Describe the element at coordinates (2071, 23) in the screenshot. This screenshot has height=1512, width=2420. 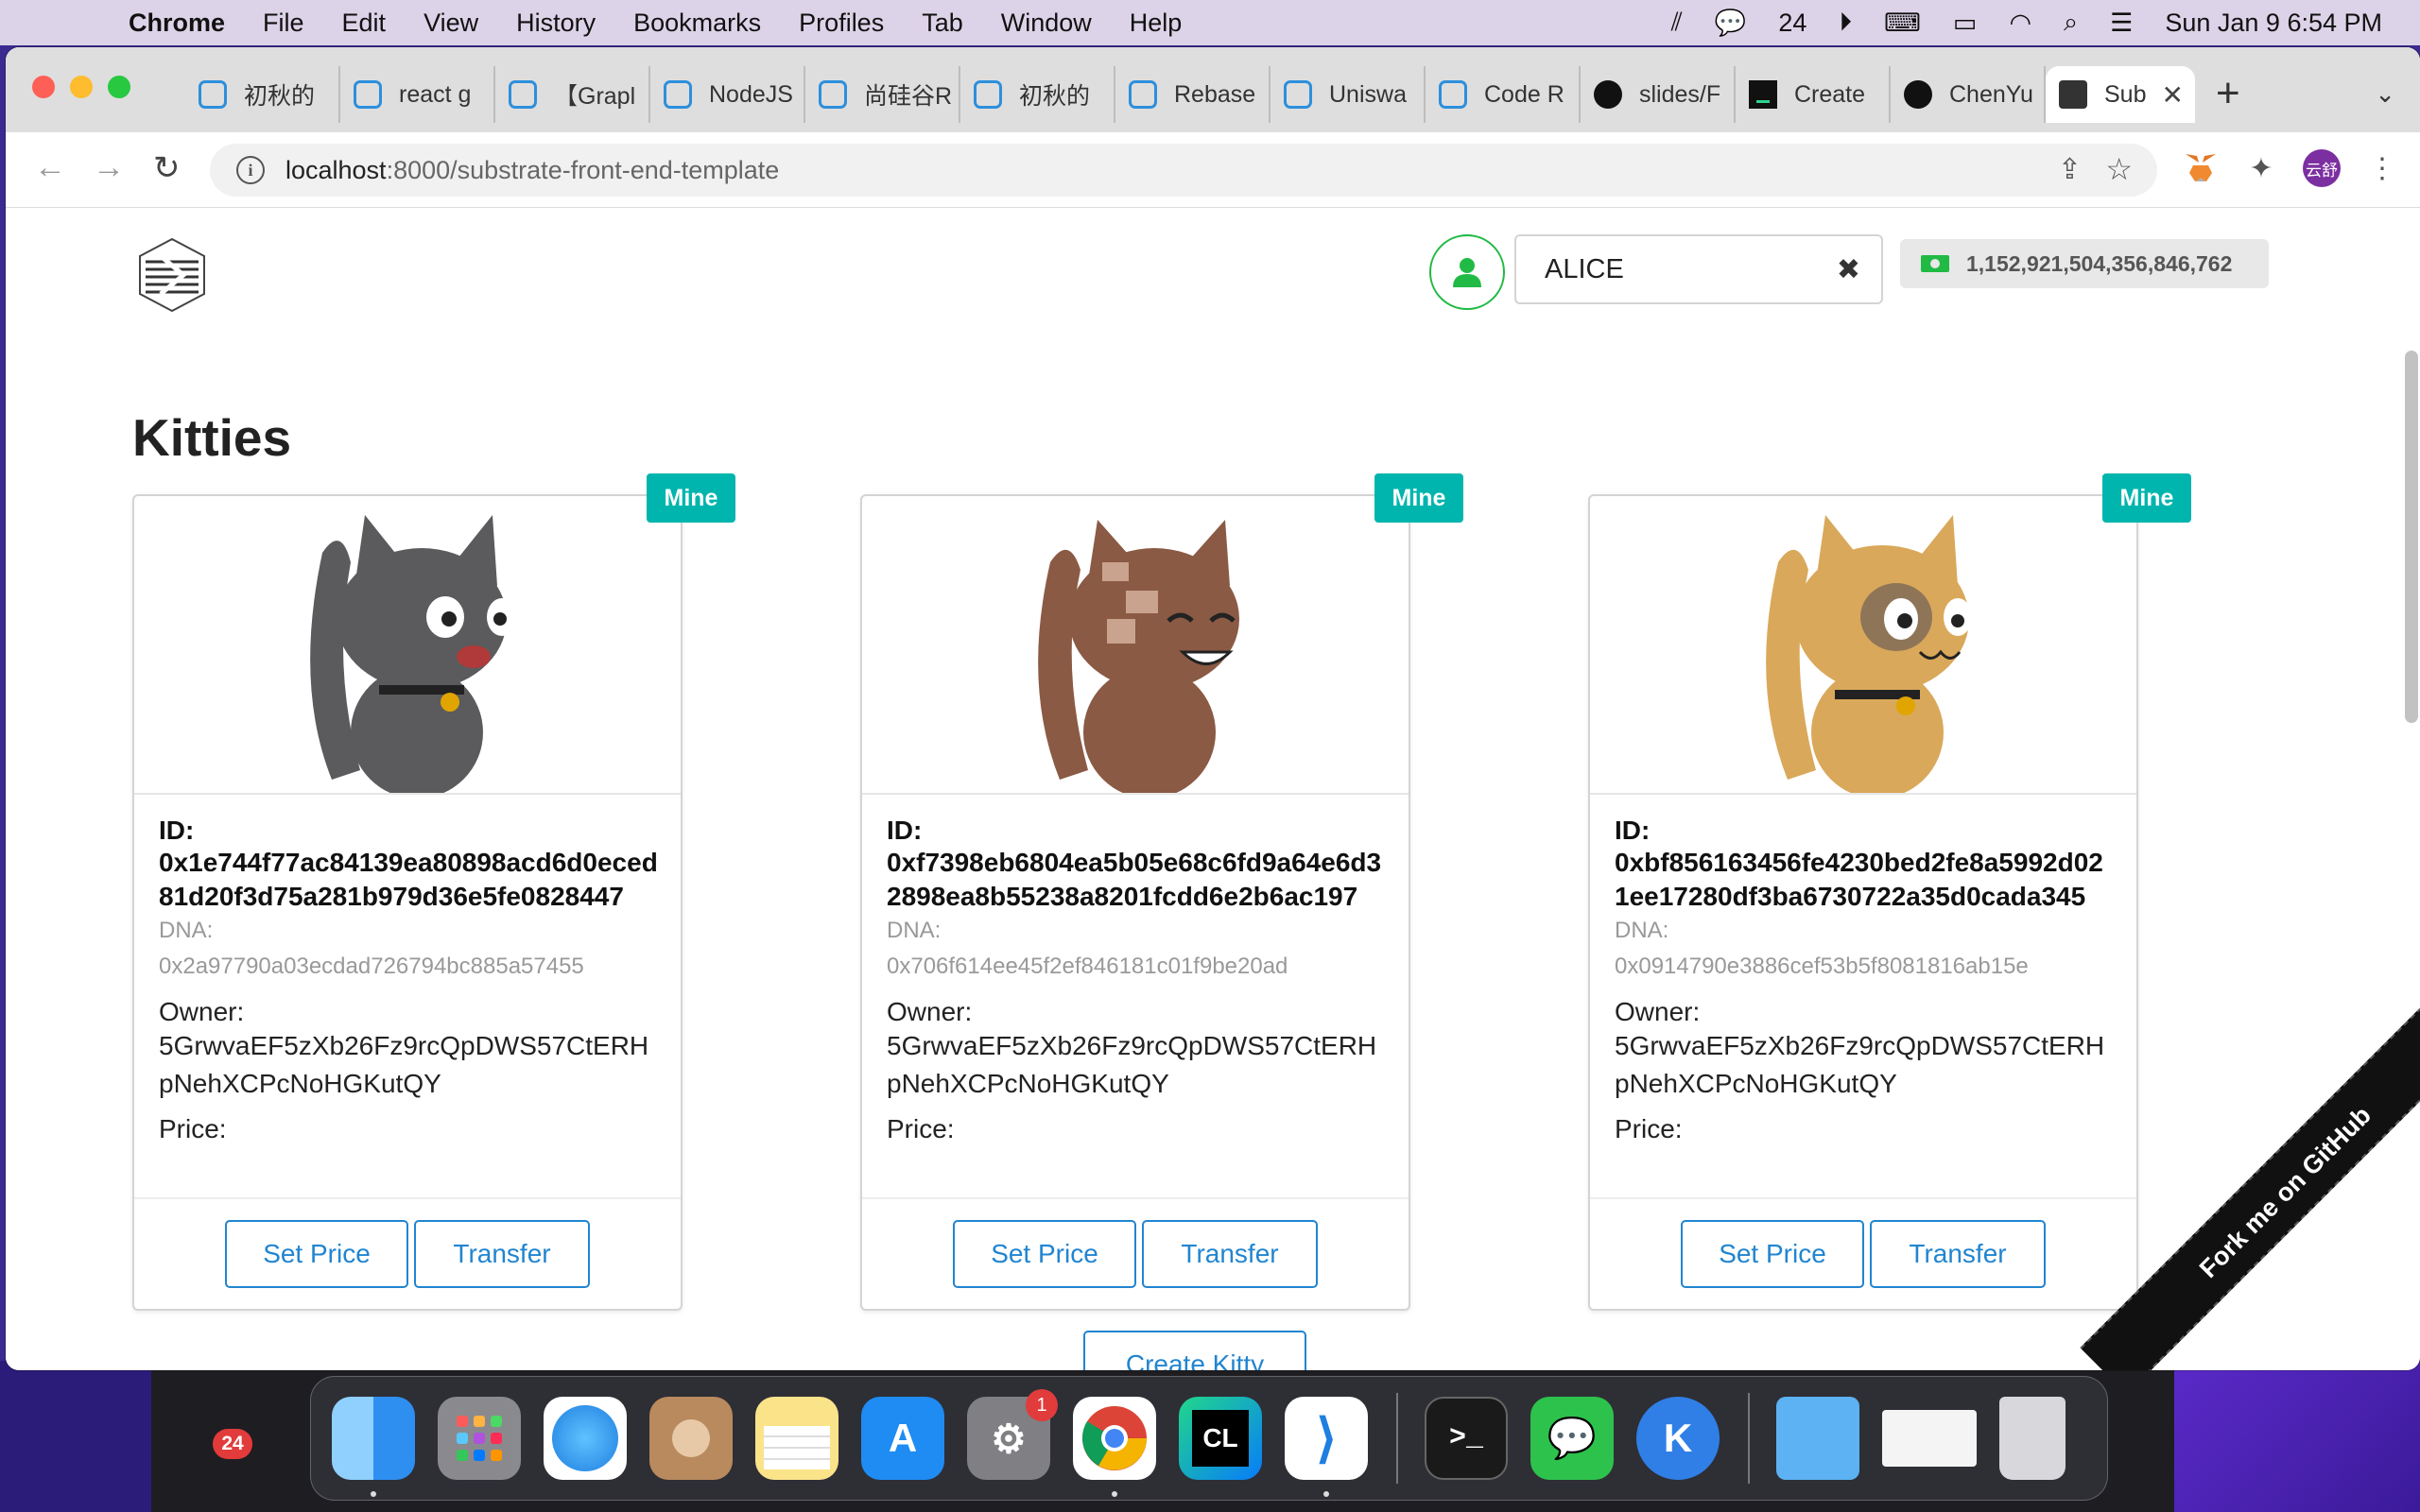
I see `spotlight-search-icon: ⌕` at that location.